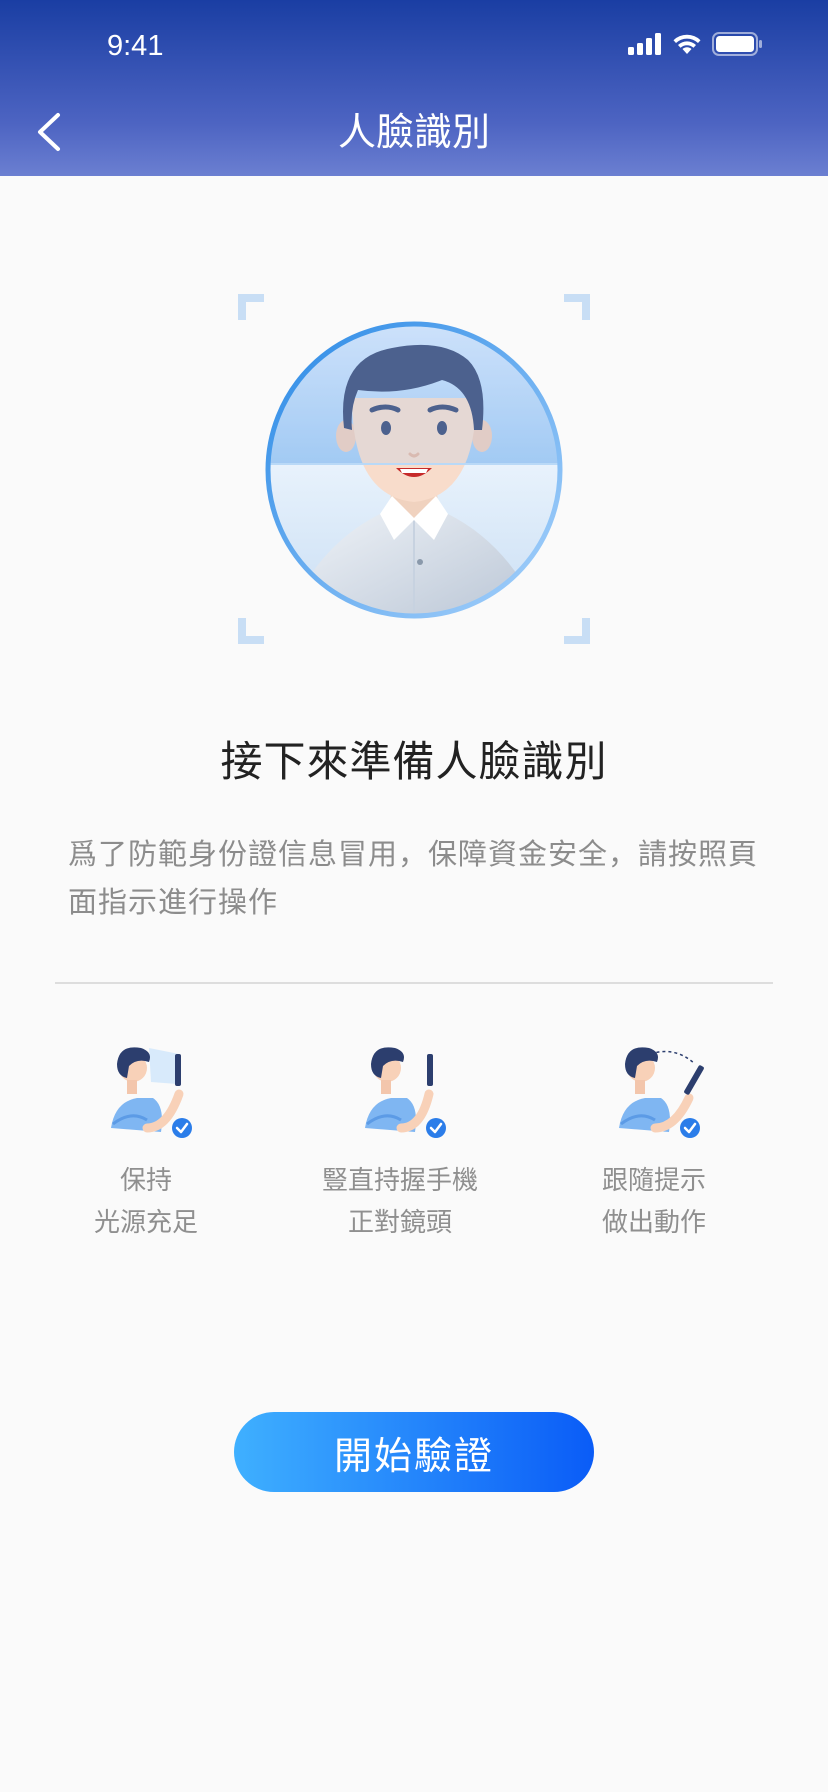 The width and height of the screenshot is (828, 1792). Describe the element at coordinates (414, 761) in the screenshot. I see `instruction-title: 接下來準備人臉識別` at that location.